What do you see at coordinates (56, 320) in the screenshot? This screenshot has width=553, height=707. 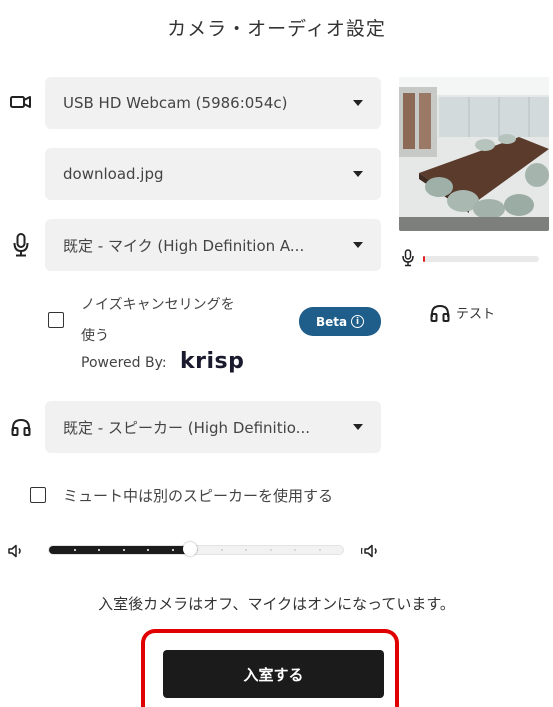 I see `noise-cancel-checkbox` at bounding box center [56, 320].